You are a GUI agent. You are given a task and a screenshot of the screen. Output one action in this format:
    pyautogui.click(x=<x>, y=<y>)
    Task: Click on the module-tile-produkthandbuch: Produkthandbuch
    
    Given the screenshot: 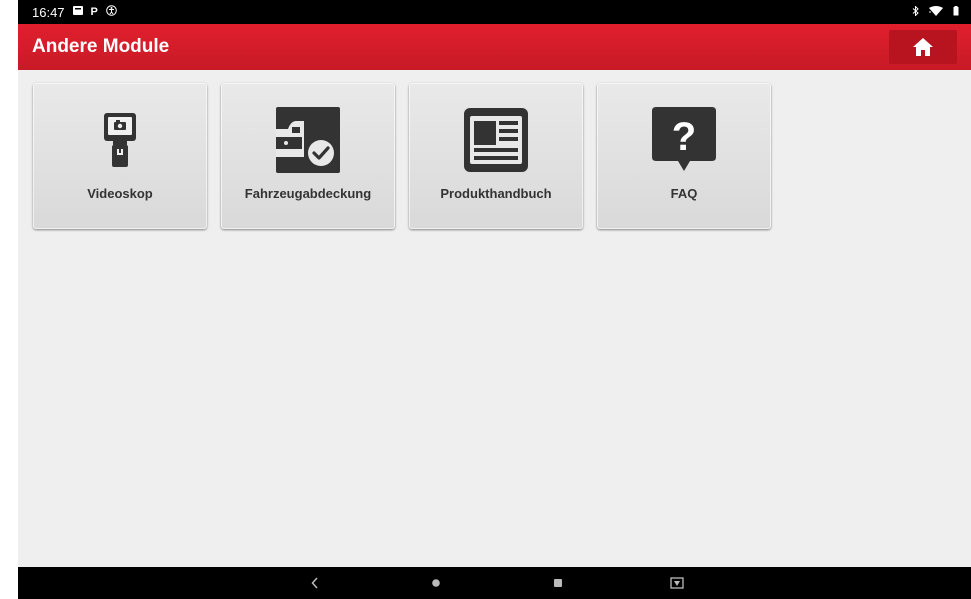 What is the action you would take?
    pyautogui.click(x=496, y=156)
    